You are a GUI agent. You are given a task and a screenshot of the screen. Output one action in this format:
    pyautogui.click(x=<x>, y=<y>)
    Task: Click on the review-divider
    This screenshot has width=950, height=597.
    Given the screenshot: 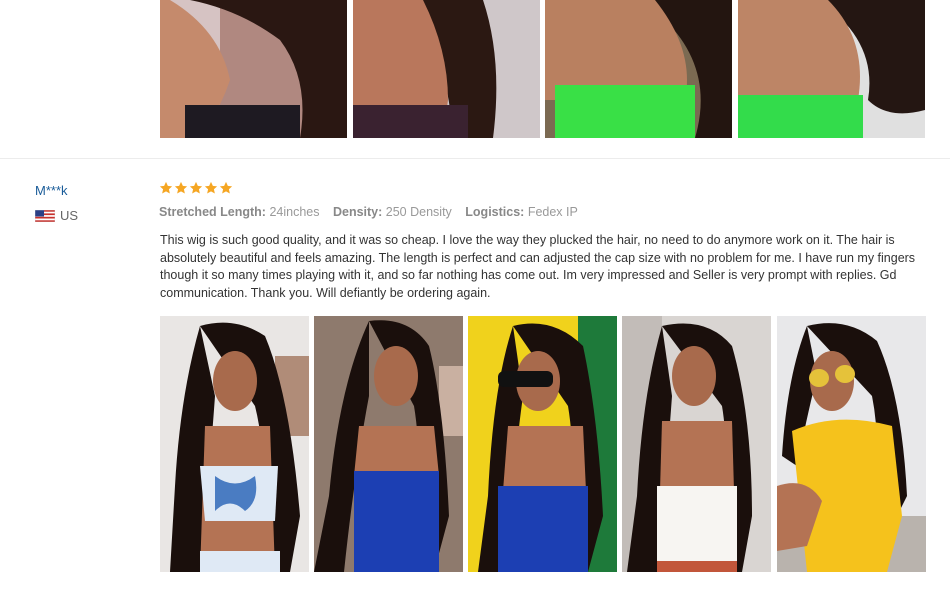 What is the action you would take?
    pyautogui.click(x=475, y=158)
    